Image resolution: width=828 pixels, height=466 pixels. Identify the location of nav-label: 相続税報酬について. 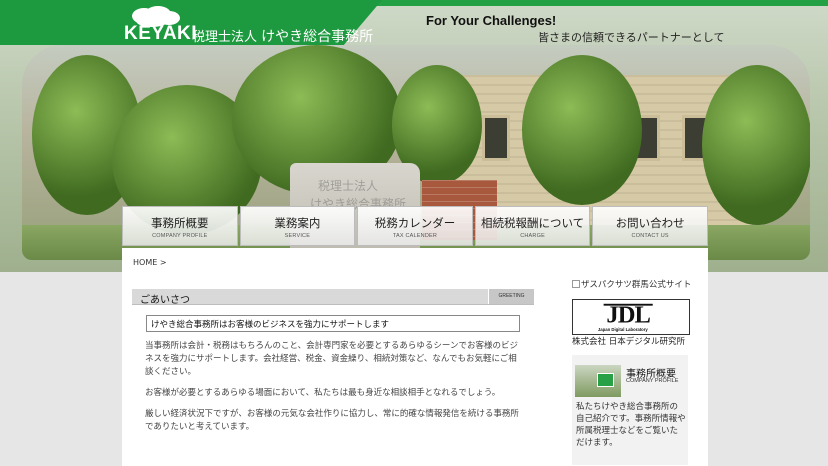
(533, 223).